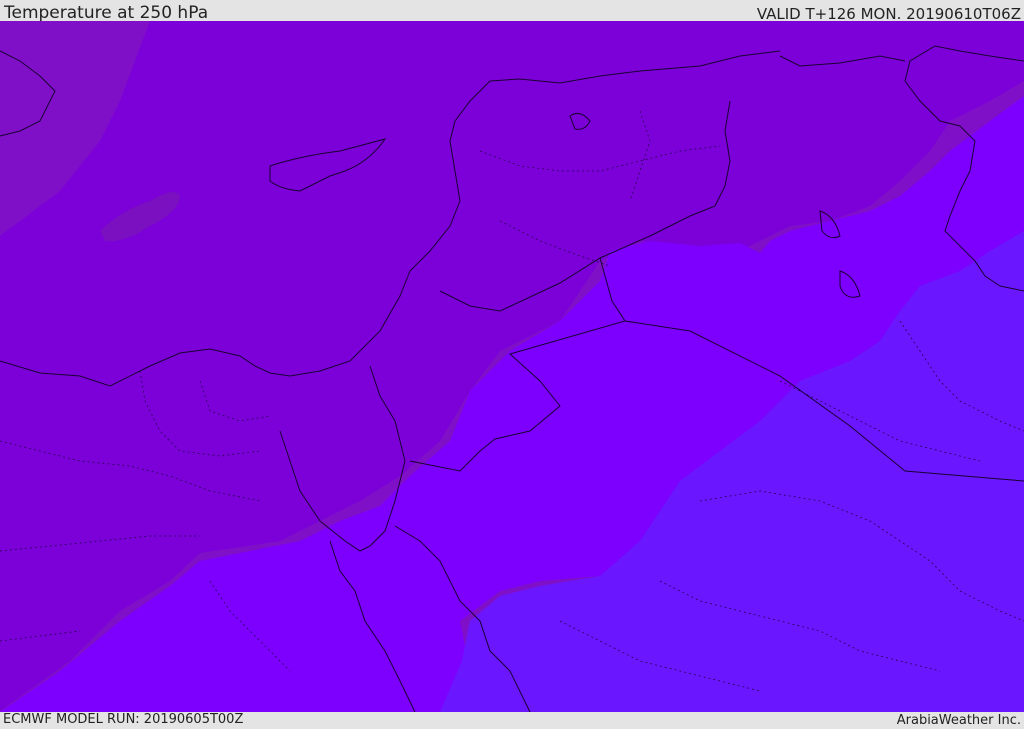 Image resolution: width=1024 pixels, height=729 pixels. Describe the element at coordinates (106, 13) in the screenshot. I see `map-title: Temperature at 250 hPa` at that location.